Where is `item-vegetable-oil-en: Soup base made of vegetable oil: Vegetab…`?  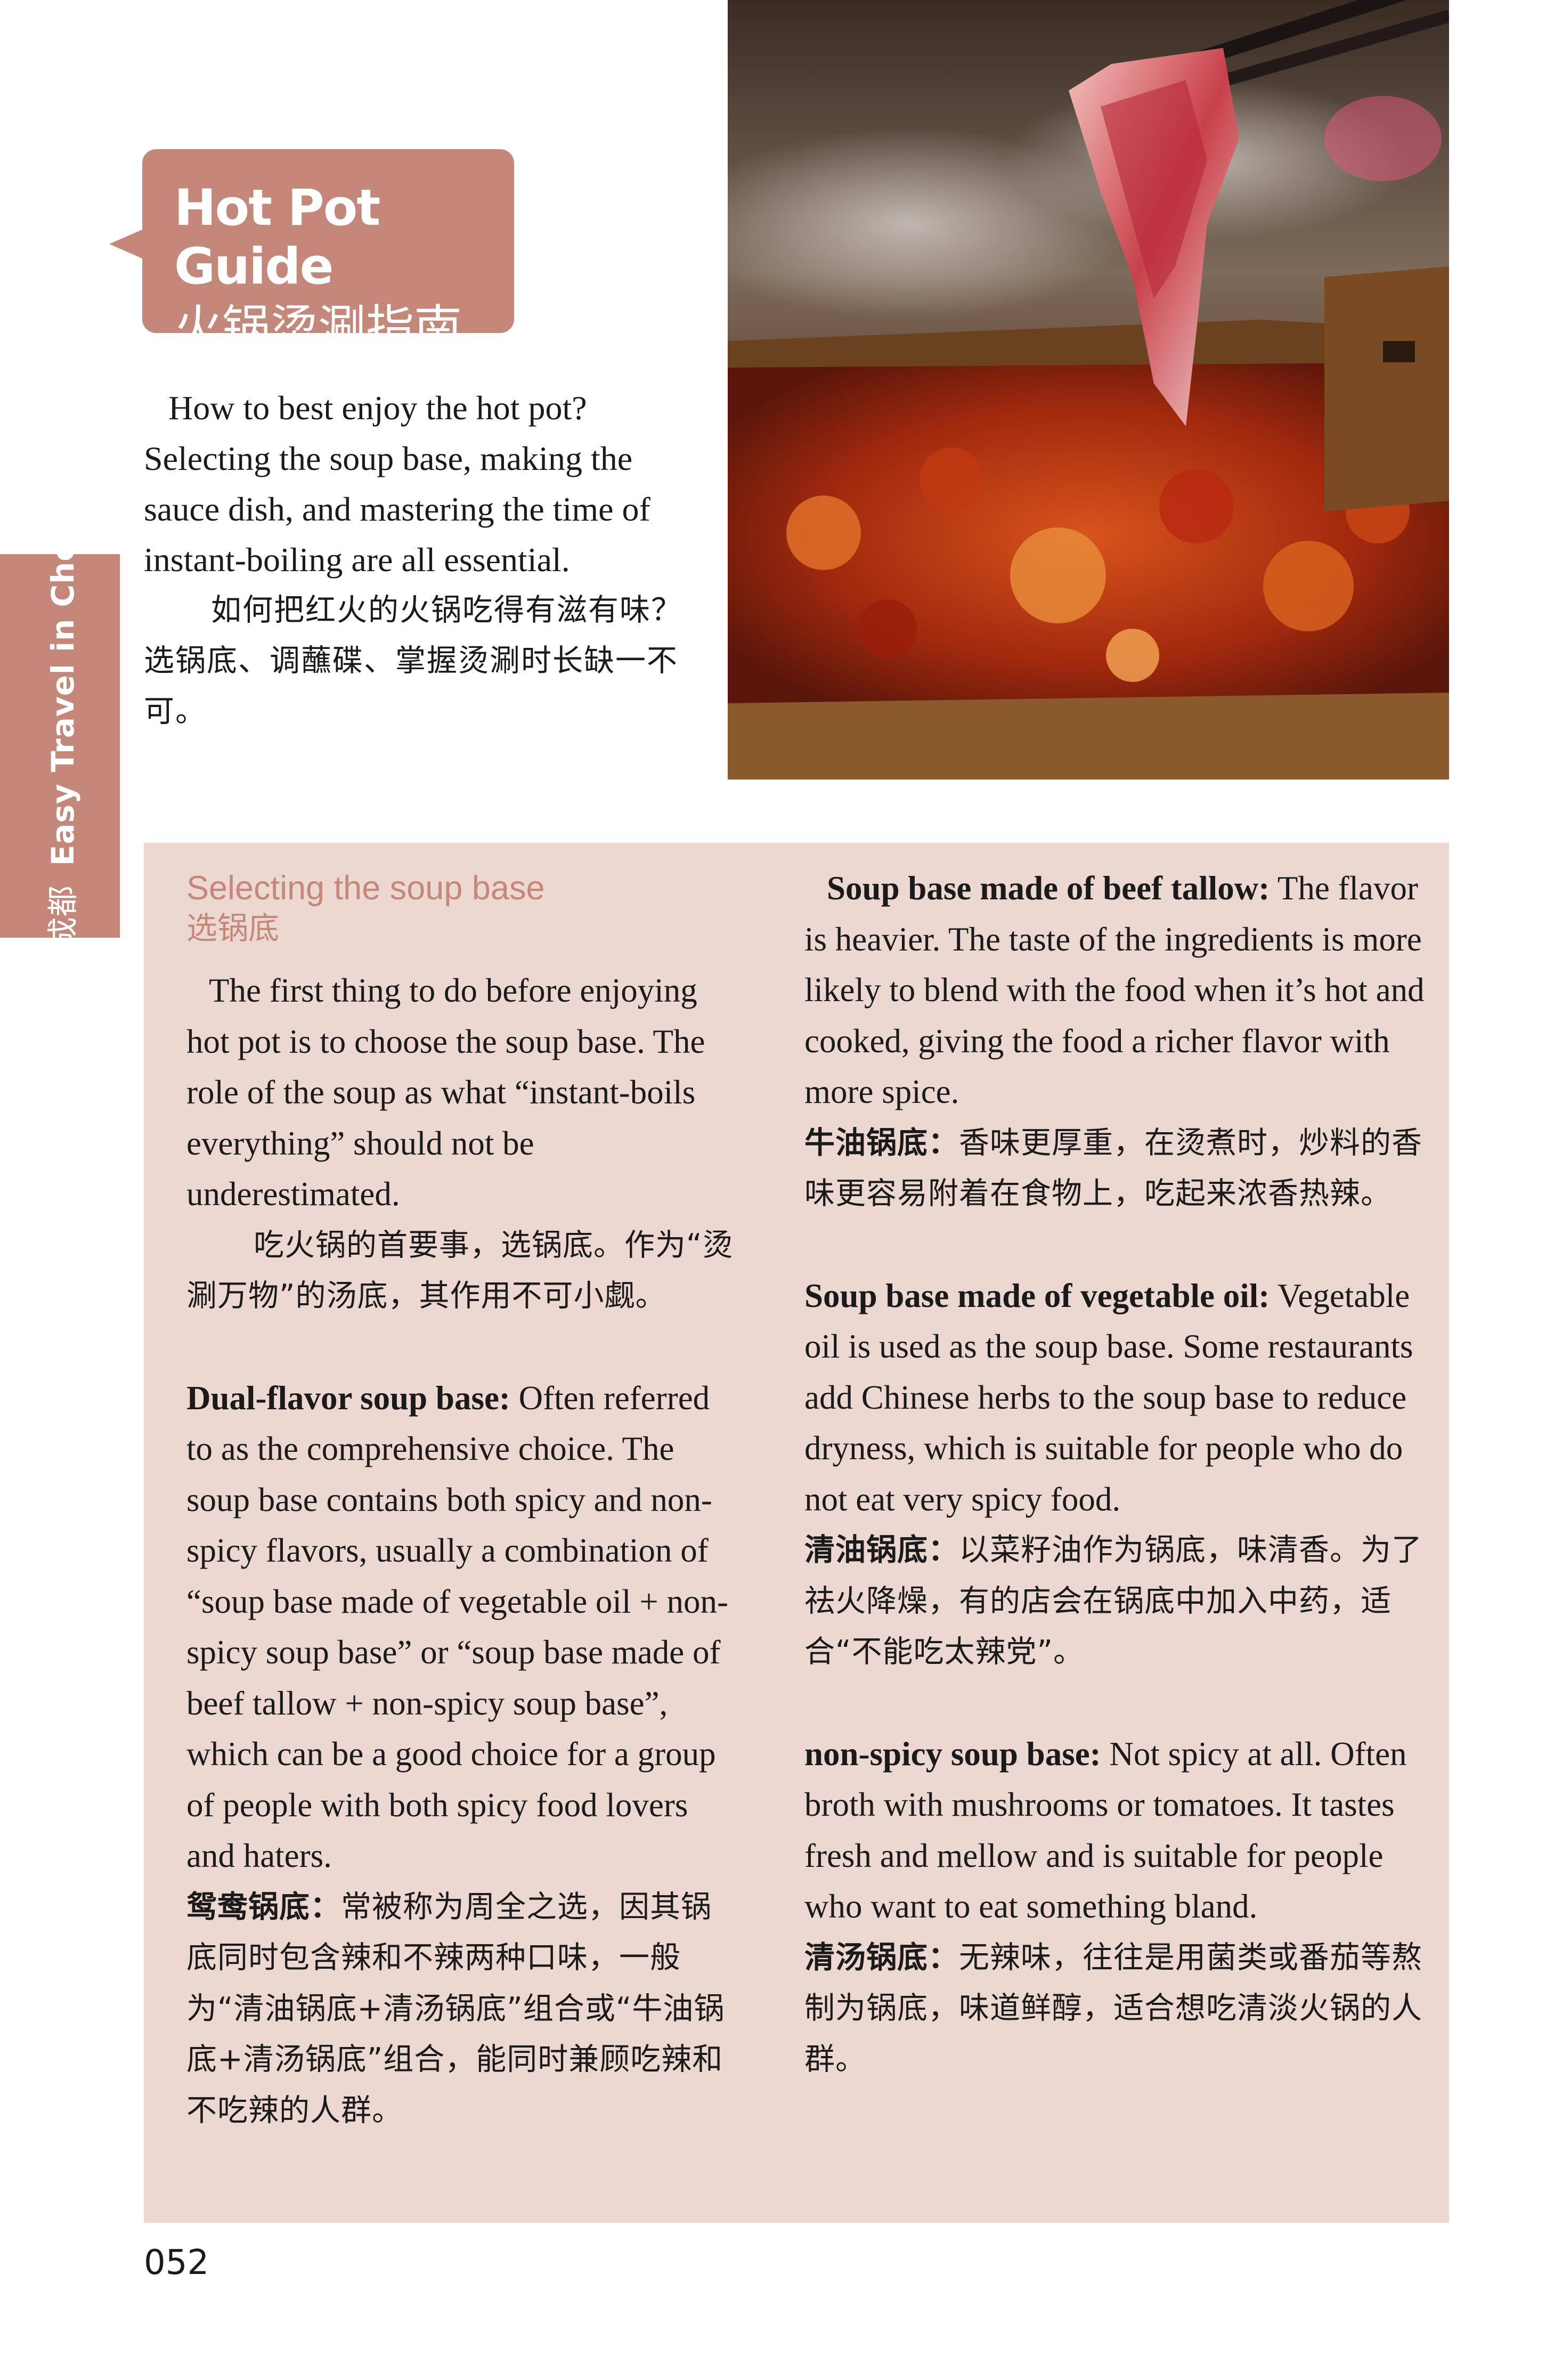 item-vegetable-oil-en: Soup base made of vegetable oil: Vegetab… is located at coordinates (1118, 1398).